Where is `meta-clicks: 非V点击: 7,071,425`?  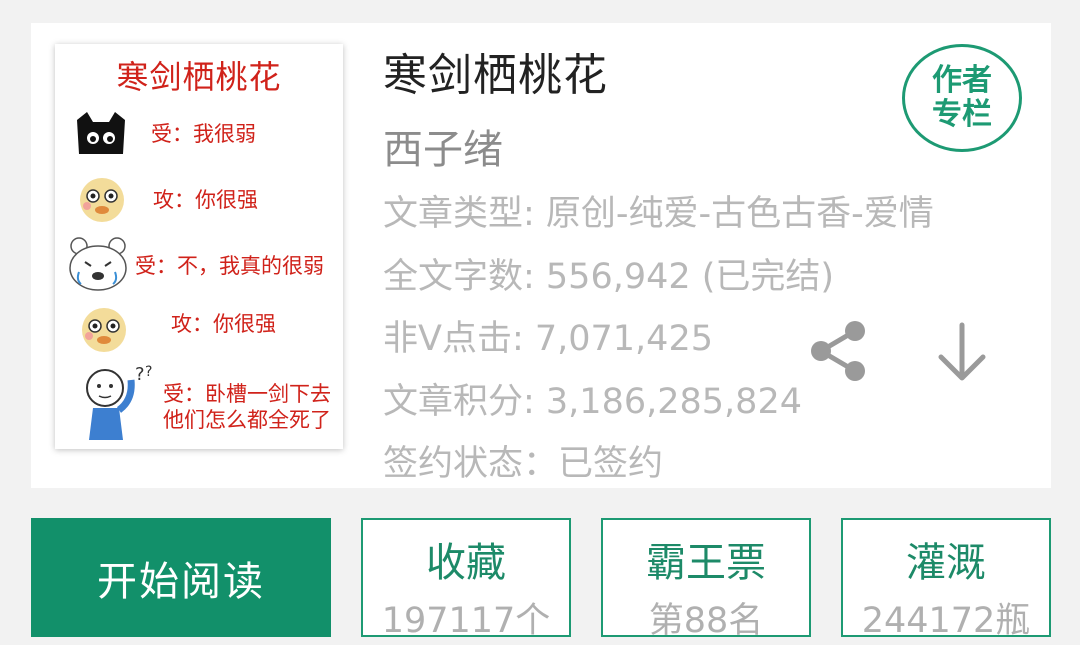
meta-clicks: 非V点击: 7,071,425 is located at coordinates (548, 339).